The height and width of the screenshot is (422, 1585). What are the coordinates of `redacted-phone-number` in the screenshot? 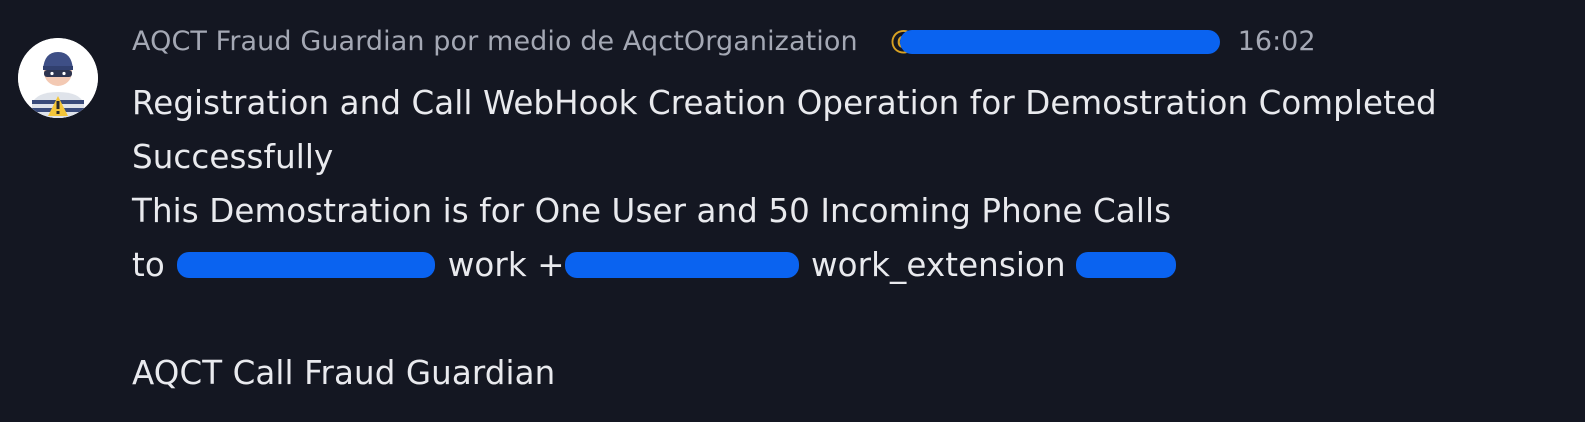 It's located at (682, 265).